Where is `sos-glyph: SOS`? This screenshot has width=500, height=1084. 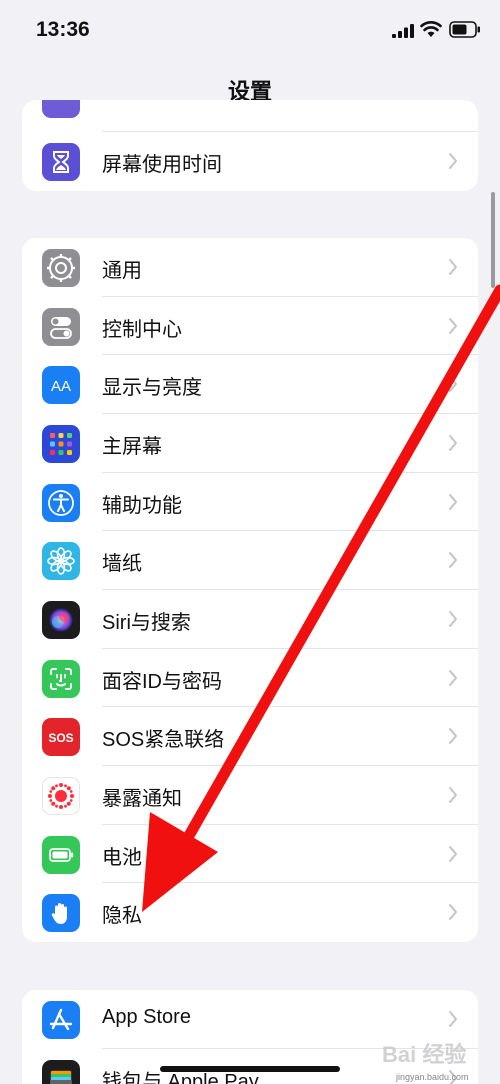 sos-glyph: SOS is located at coordinates (60, 738).